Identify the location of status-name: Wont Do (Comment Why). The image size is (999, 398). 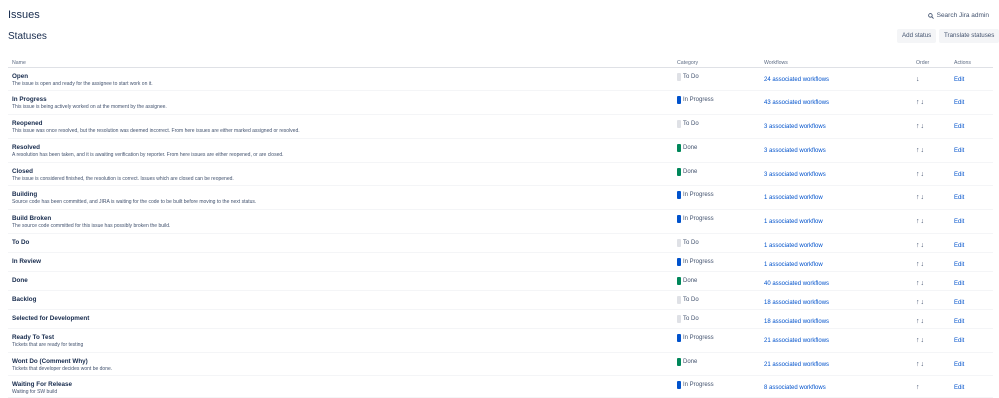
(50, 361).